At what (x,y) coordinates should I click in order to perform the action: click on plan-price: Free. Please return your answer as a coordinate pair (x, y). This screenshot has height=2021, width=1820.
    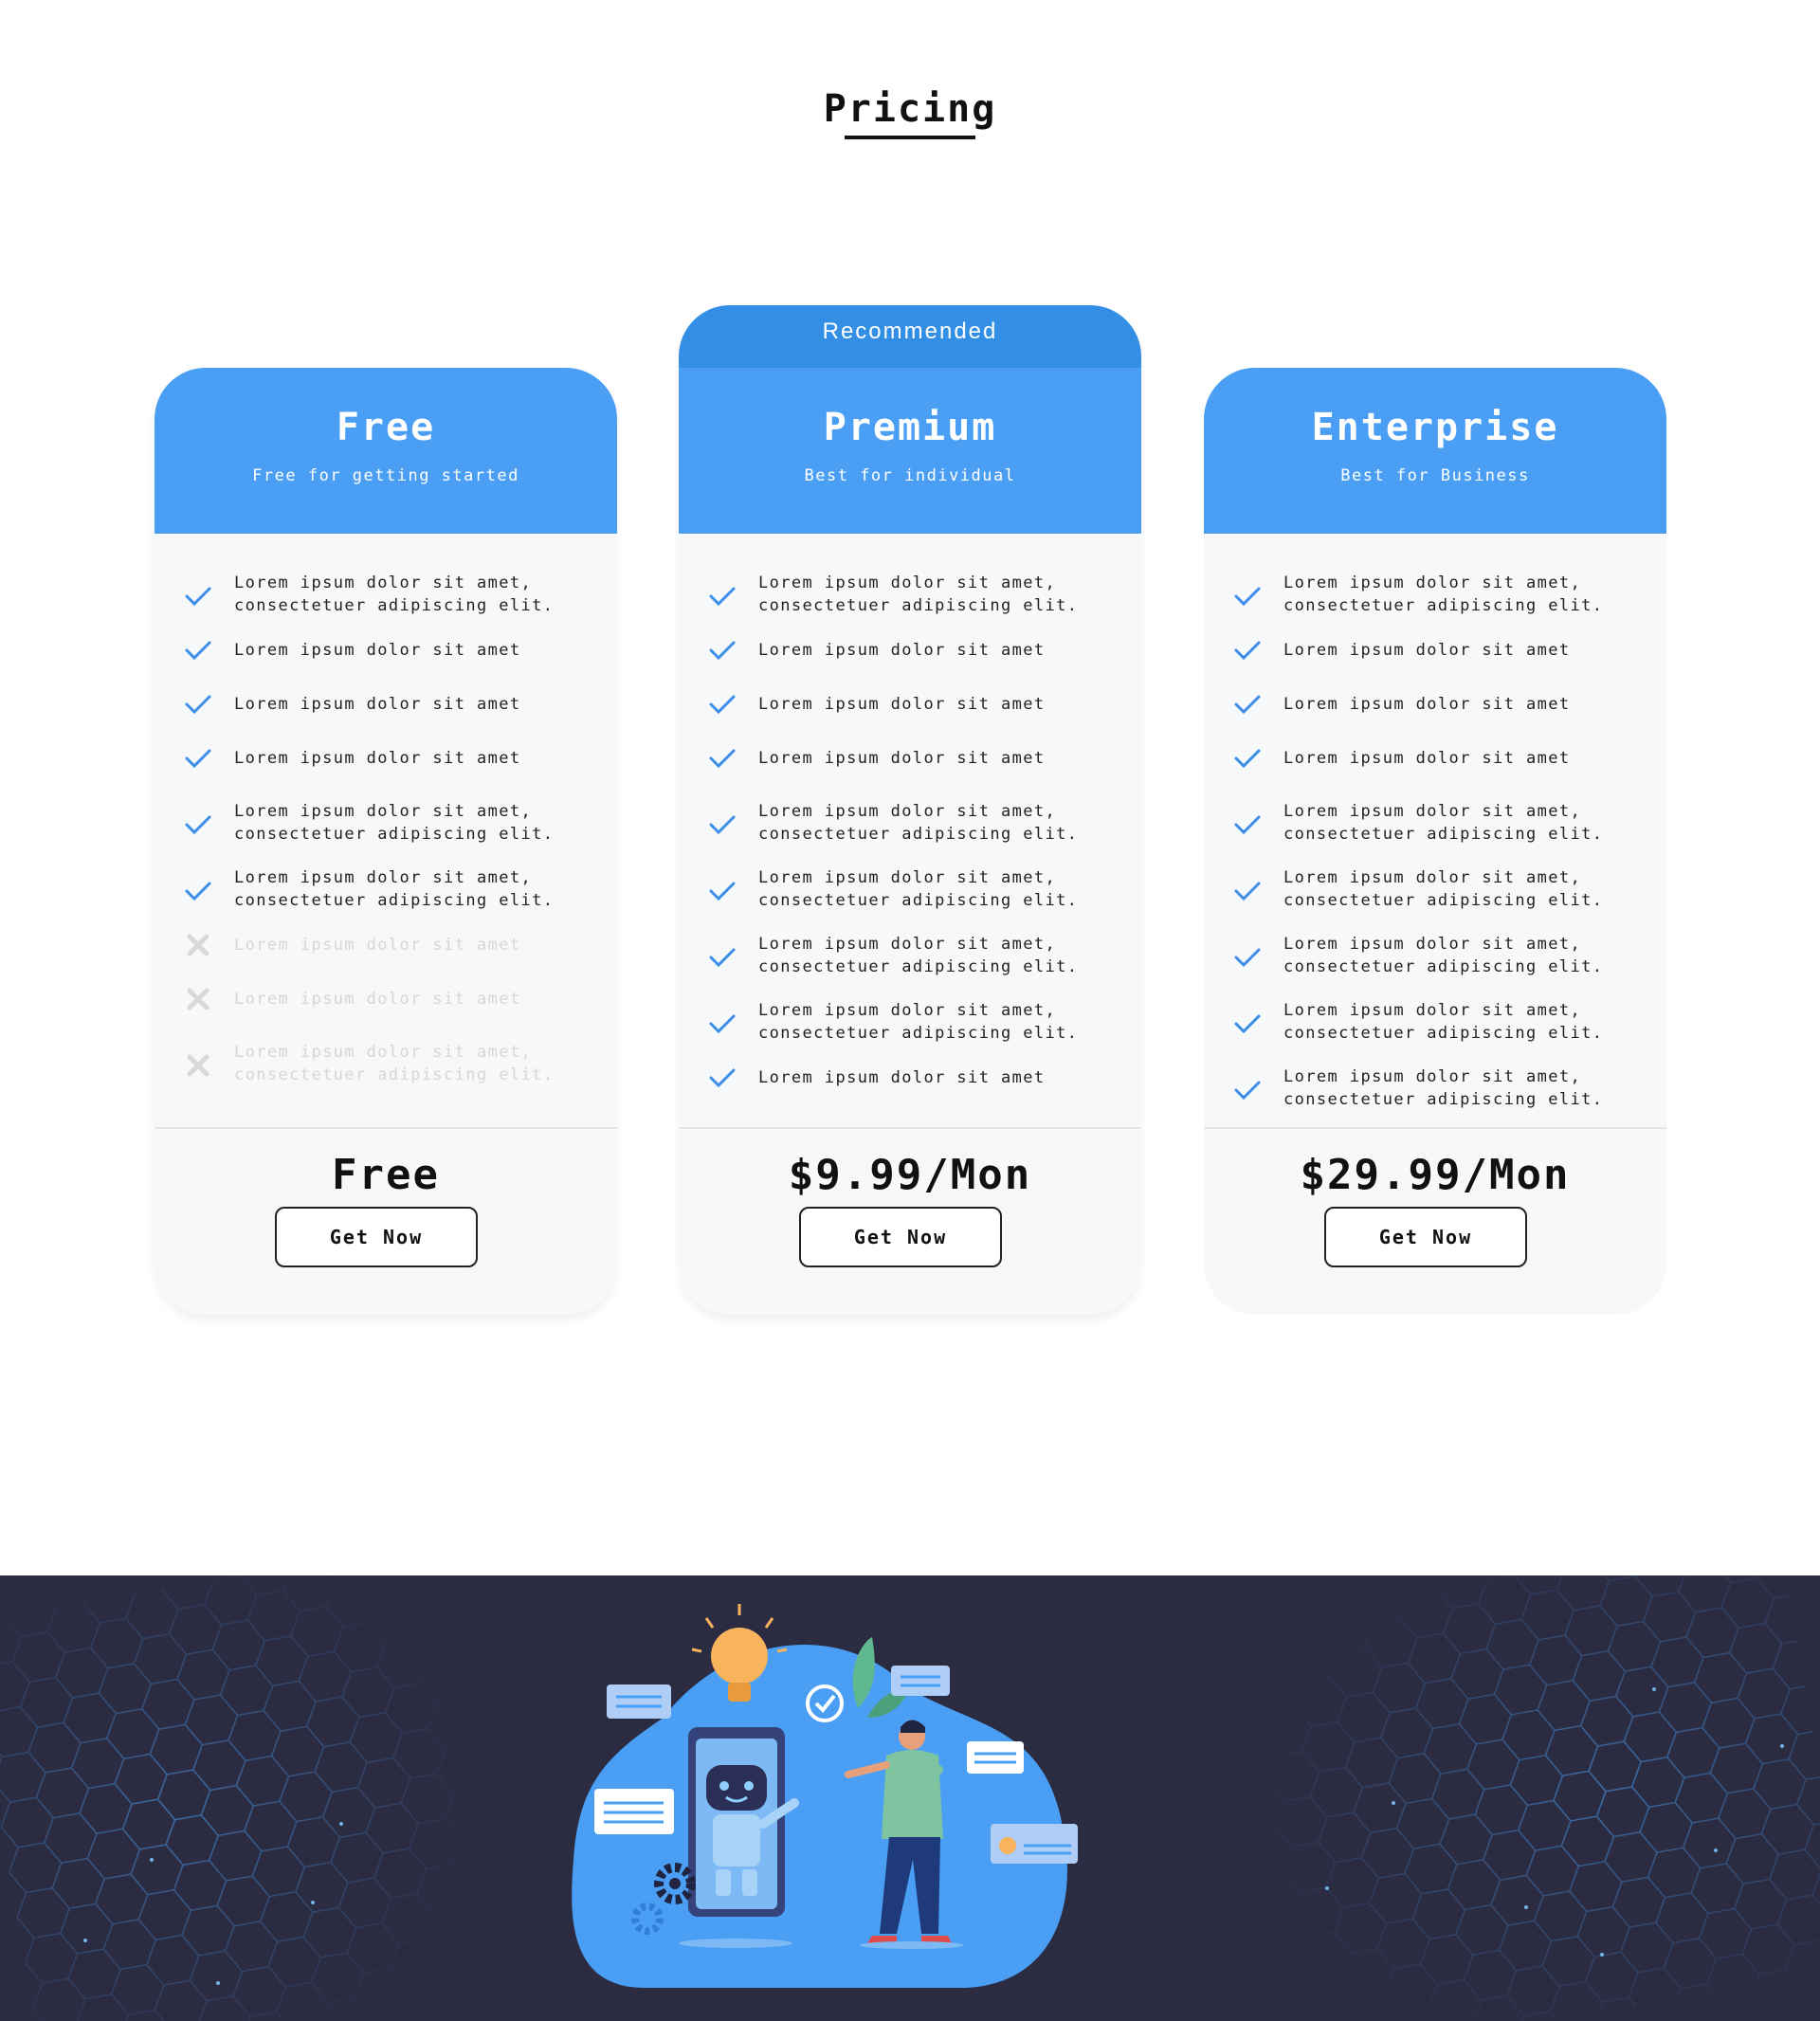
    Looking at the image, I should click on (386, 1175).